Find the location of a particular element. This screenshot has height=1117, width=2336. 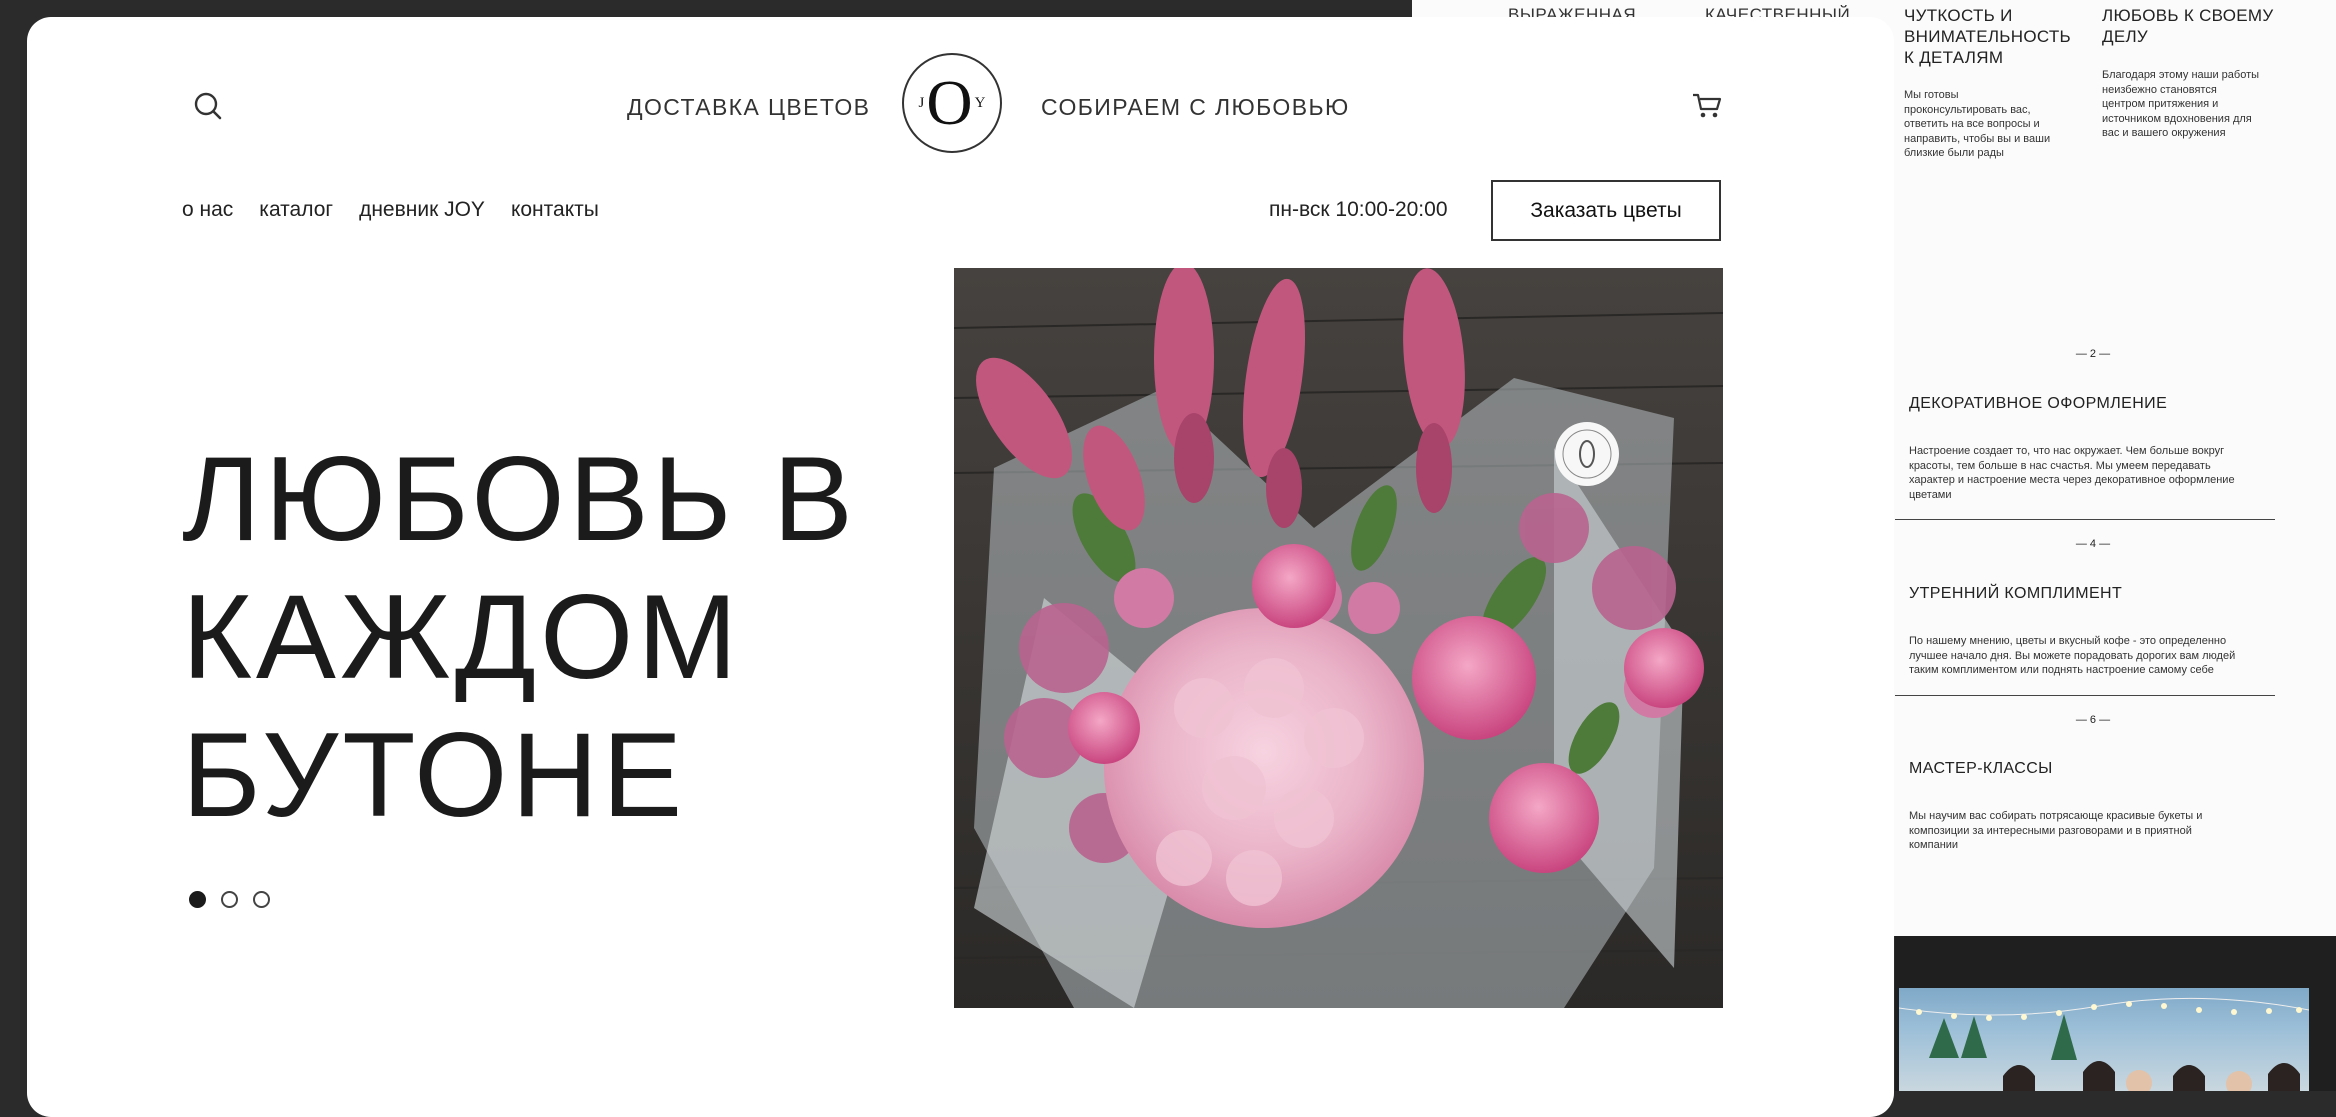

hero-title: ЛЮБОВЬ В КАЖДОМ БУТОНЕ is located at coordinates (519, 637).